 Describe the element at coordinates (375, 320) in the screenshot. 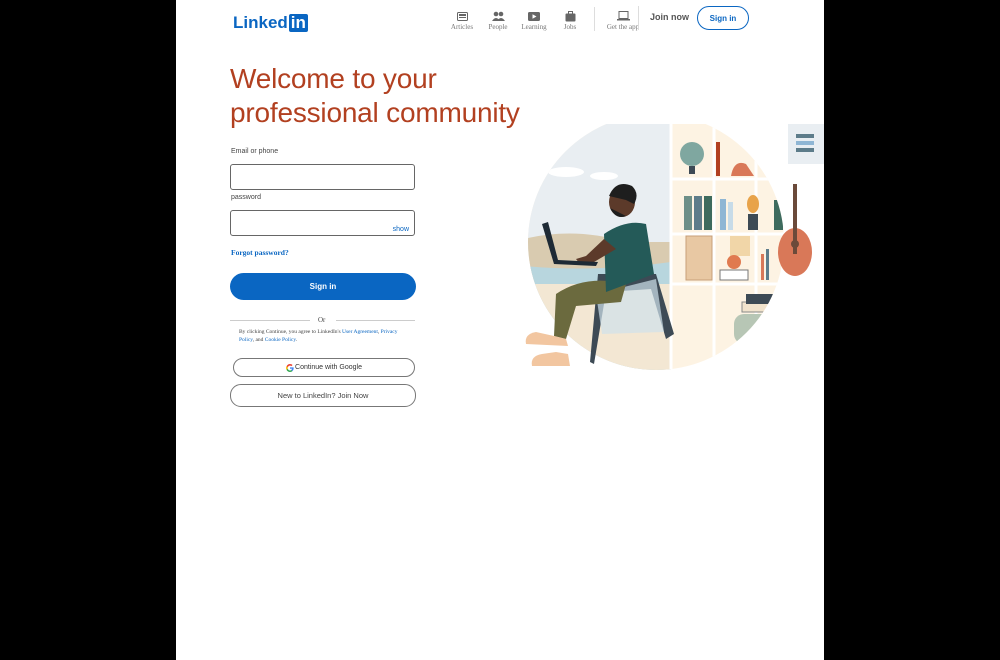

I see `divider-right` at that location.